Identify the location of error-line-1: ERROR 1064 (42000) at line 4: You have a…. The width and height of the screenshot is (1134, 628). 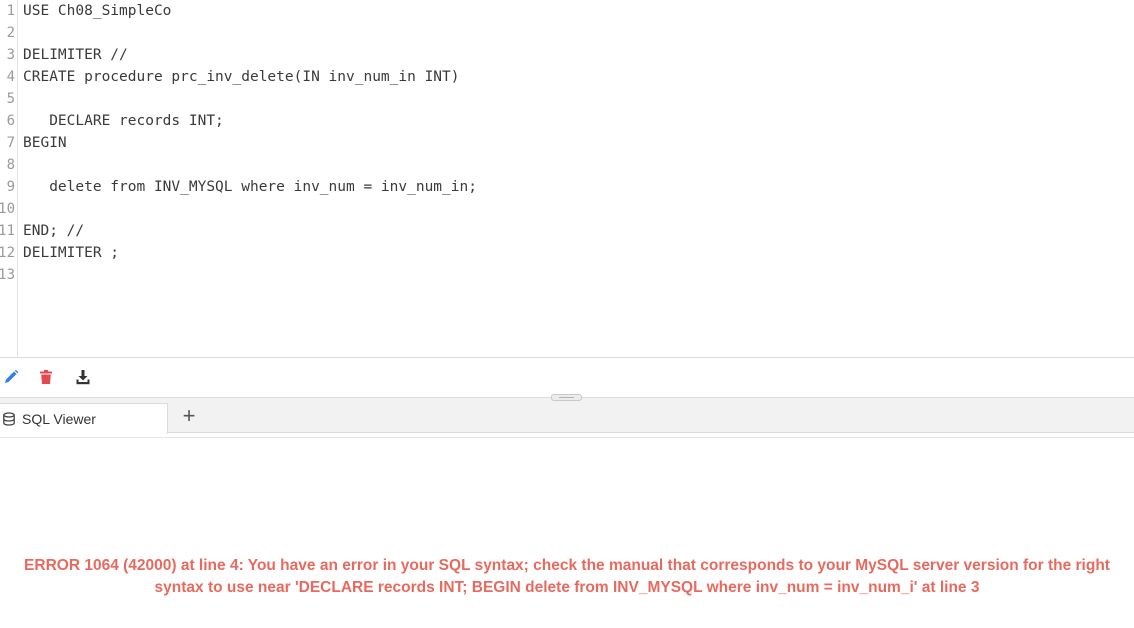
(567, 565).